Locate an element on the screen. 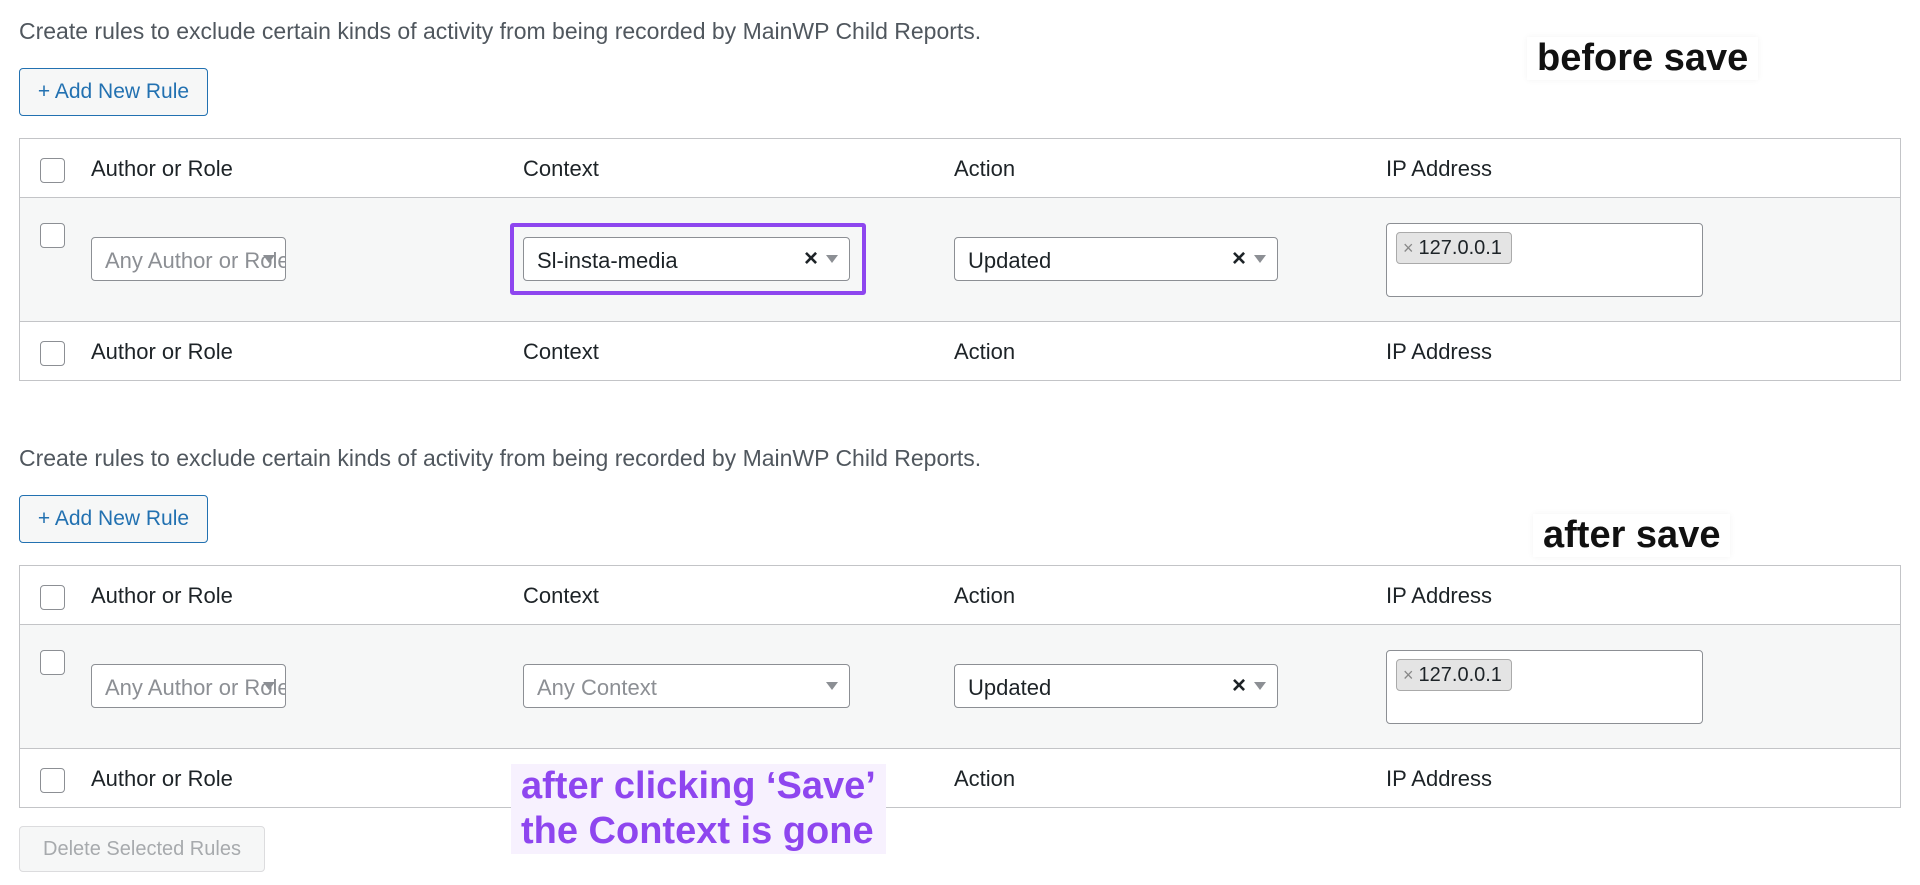 The height and width of the screenshot is (885, 1920). column-footer-context: Context is located at coordinates (561, 352).